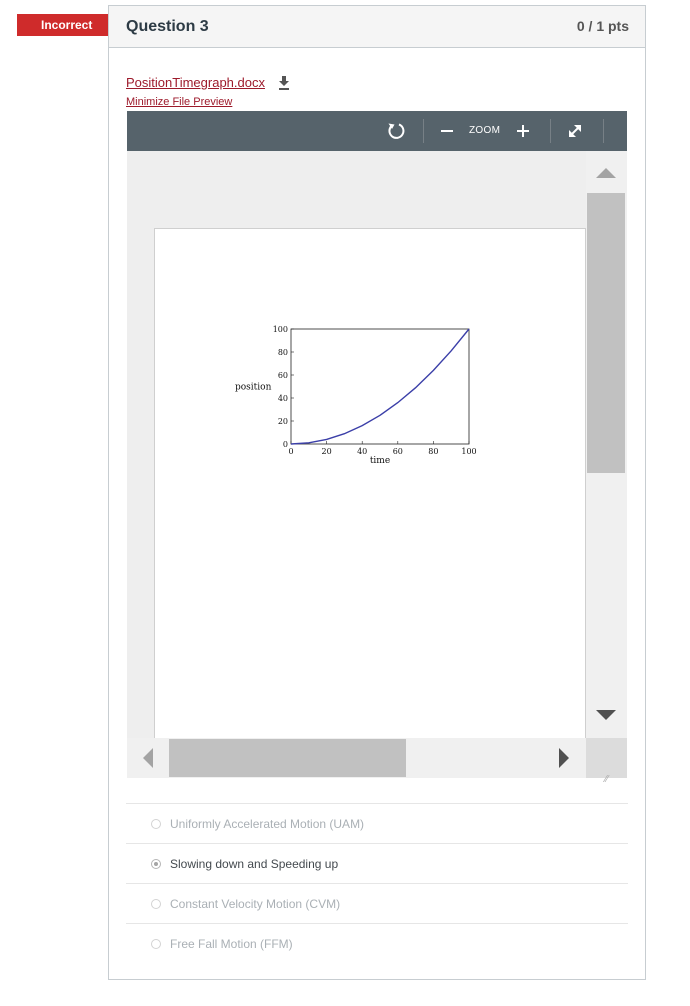 The height and width of the screenshot is (1006, 690). What do you see at coordinates (468, 451) in the screenshot?
I see `x-tick-label: 100` at bounding box center [468, 451].